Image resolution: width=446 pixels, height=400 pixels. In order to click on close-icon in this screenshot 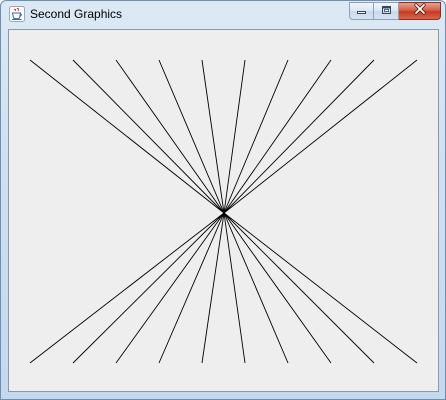, I will do `click(420, 11)`.